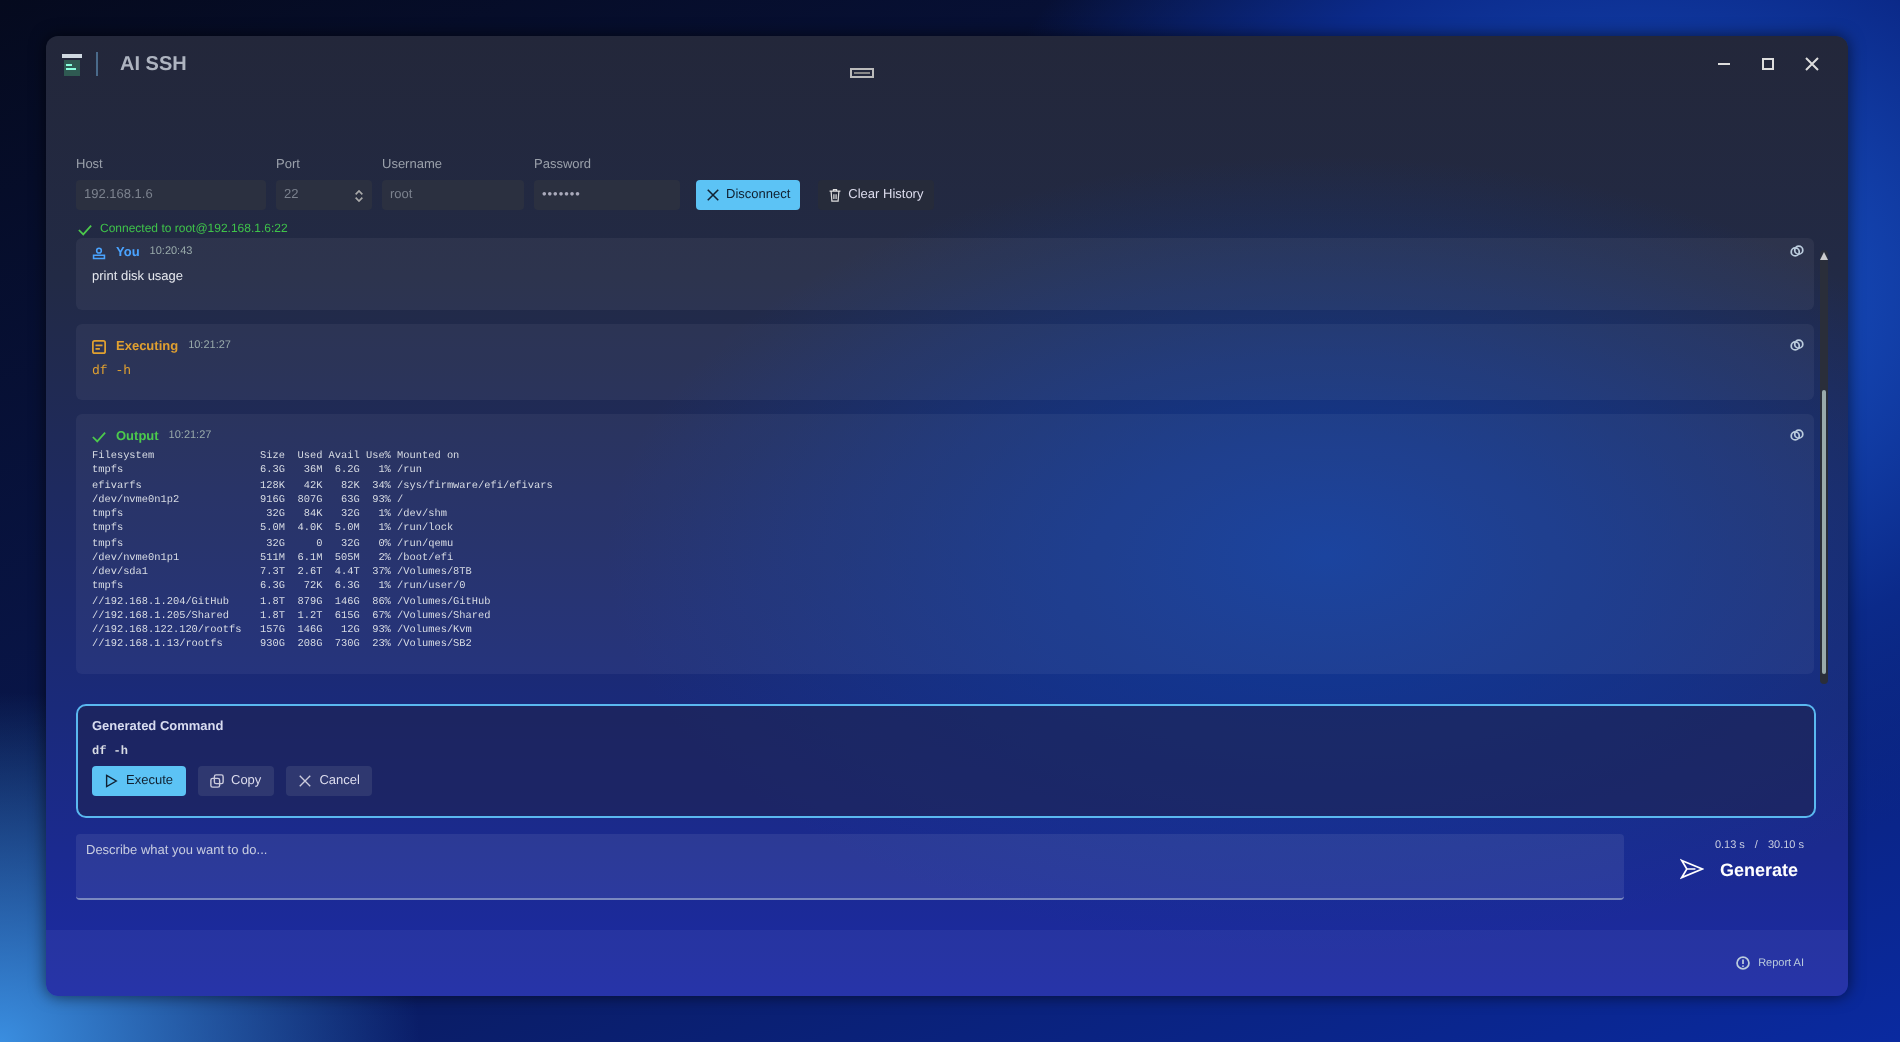 Image resolution: width=1900 pixels, height=1042 pixels. What do you see at coordinates (861, 72) in the screenshot?
I see `drag-handle-icon` at bounding box center [861, 72].